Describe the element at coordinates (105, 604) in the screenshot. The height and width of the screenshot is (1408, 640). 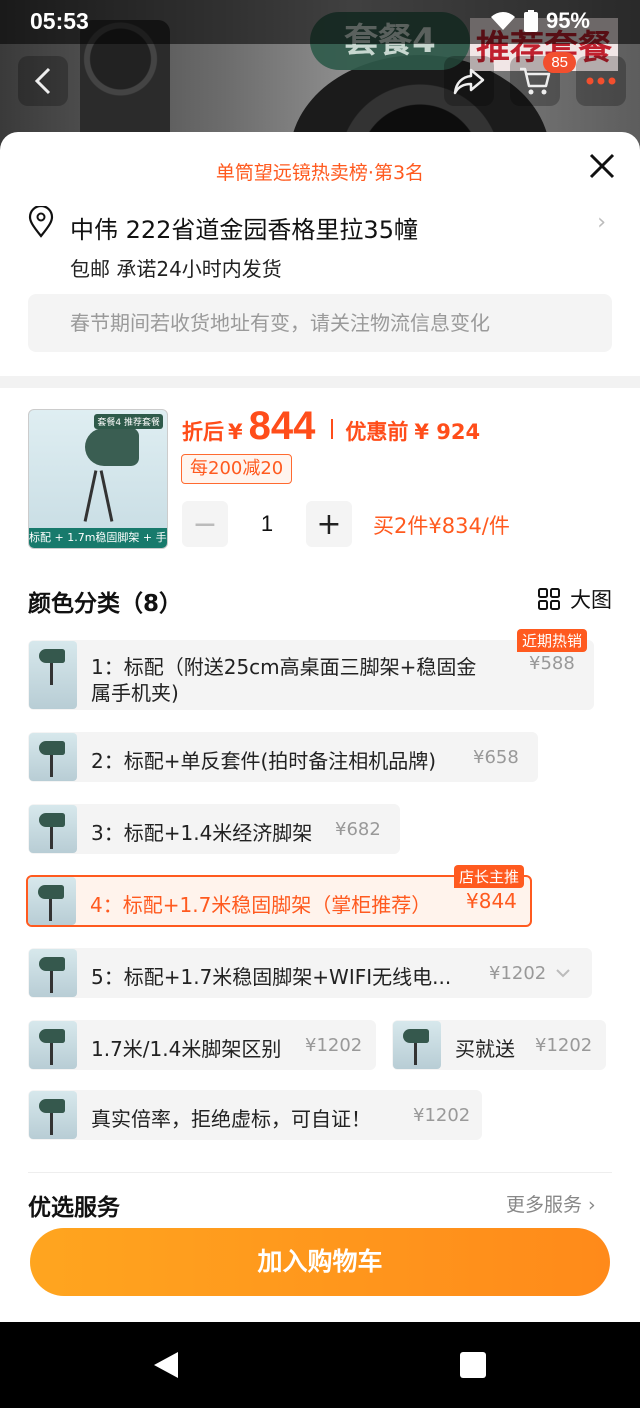
I see `options-title: 颜色分类（8）` at that location.